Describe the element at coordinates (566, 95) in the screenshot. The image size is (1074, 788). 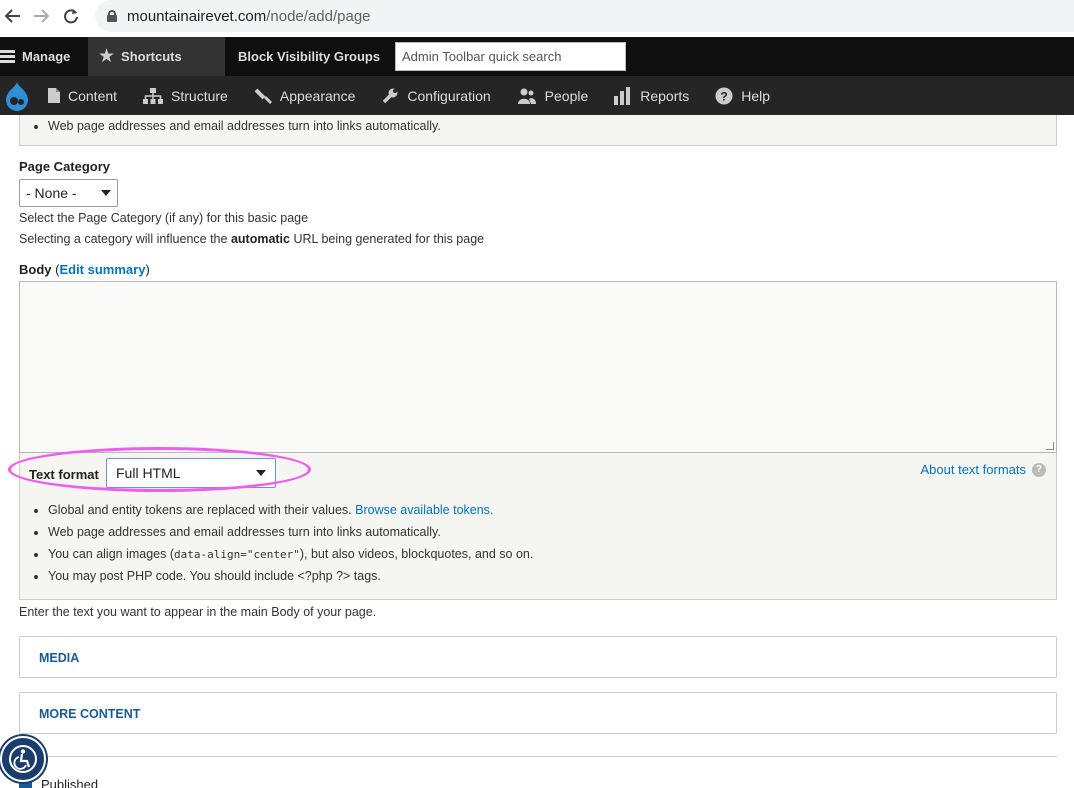
I see `tray-label-people: People` at that location.